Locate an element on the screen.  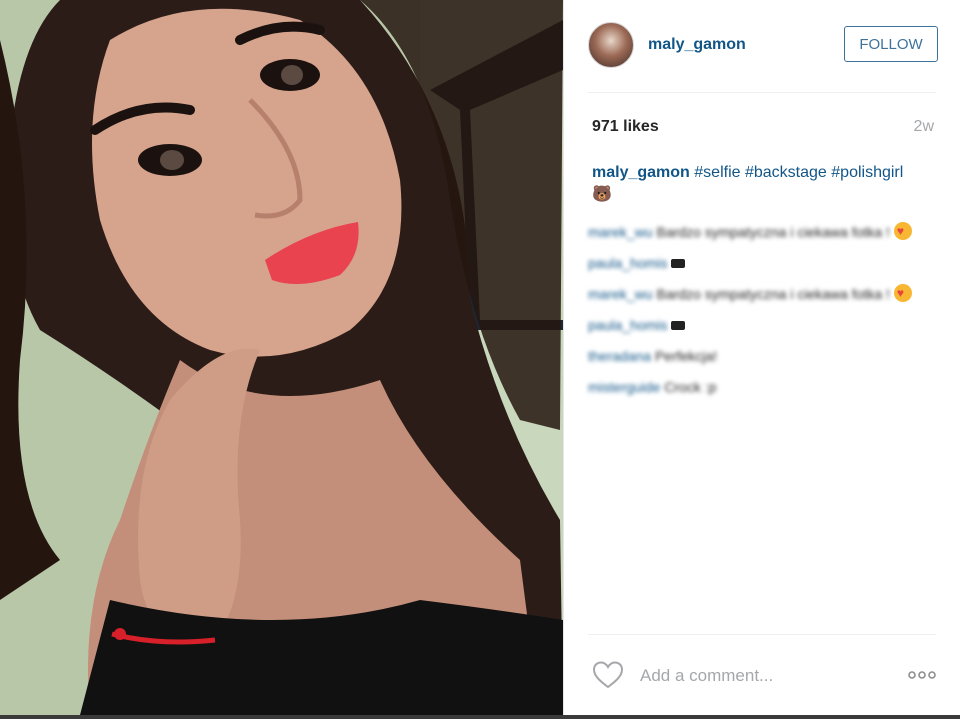
comment-text: Perfekcja! is located at coordinates (686, 356).